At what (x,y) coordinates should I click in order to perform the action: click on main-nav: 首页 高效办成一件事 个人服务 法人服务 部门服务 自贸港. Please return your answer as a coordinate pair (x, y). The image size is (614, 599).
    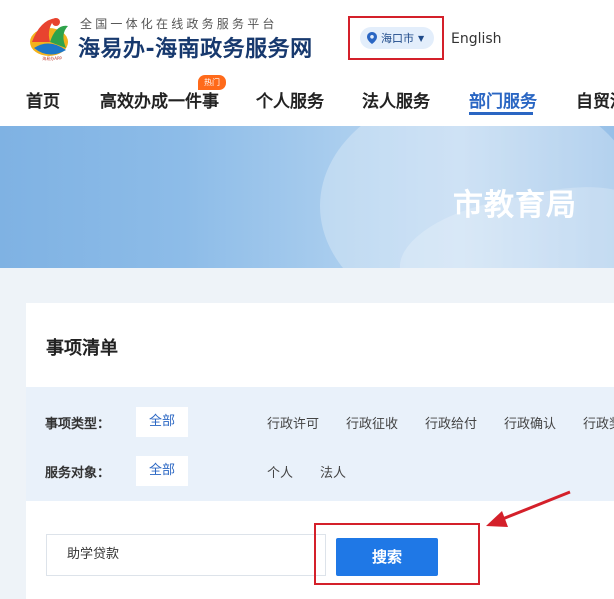
    Looking at the image, I should click on (307, 103).